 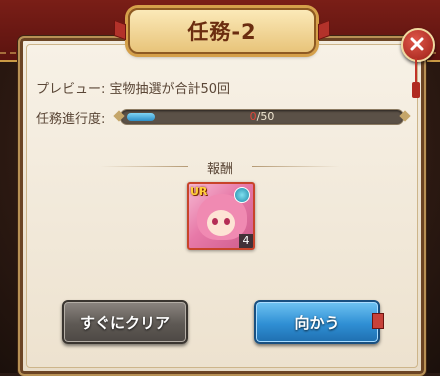 What do you see at coordinates (317, 322) in the screenshot?
I see `go-button: 向かう` at bounding box center [317, 322].